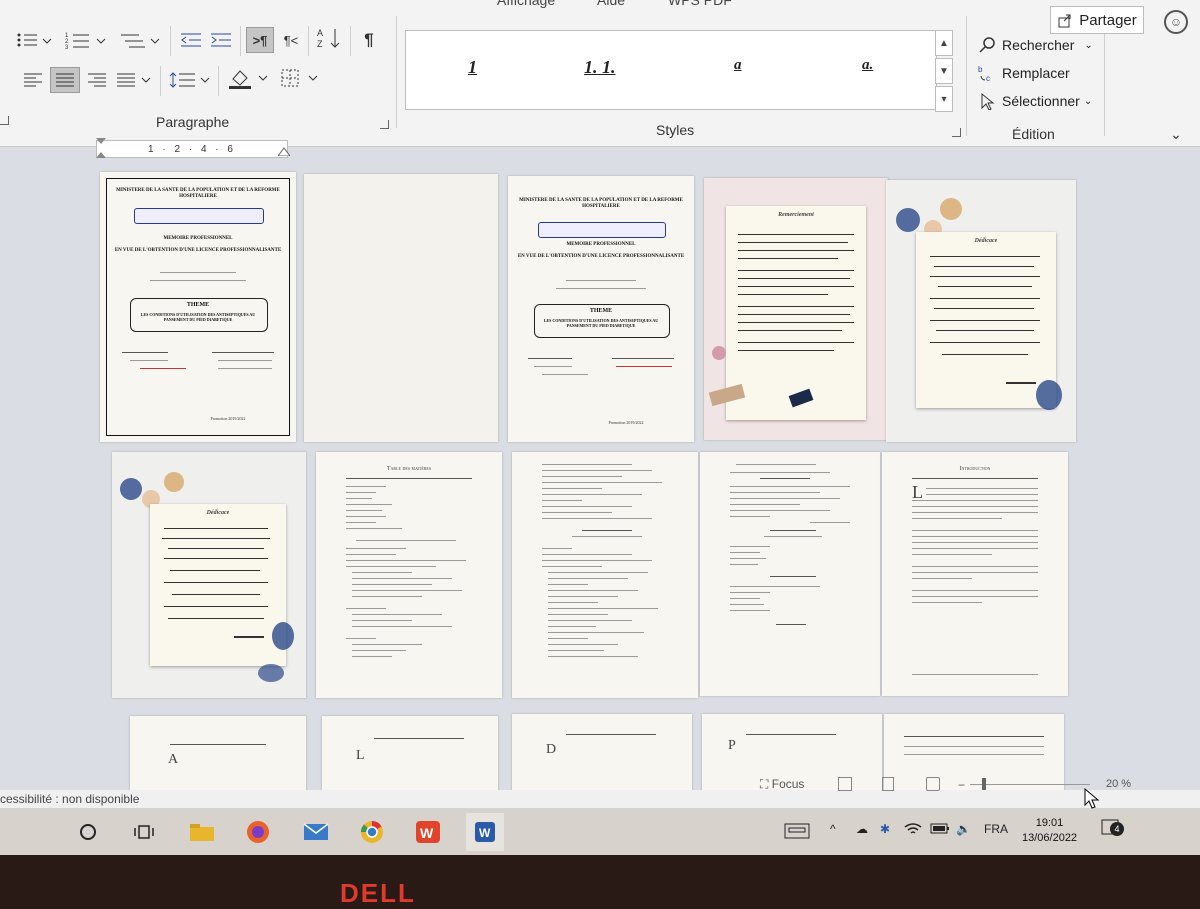 Image resolution: width=1200 pixels, height=909 pixels. Describe the element at coordinates (88, 832) in the screenshot. I see `search-icon` at that location.